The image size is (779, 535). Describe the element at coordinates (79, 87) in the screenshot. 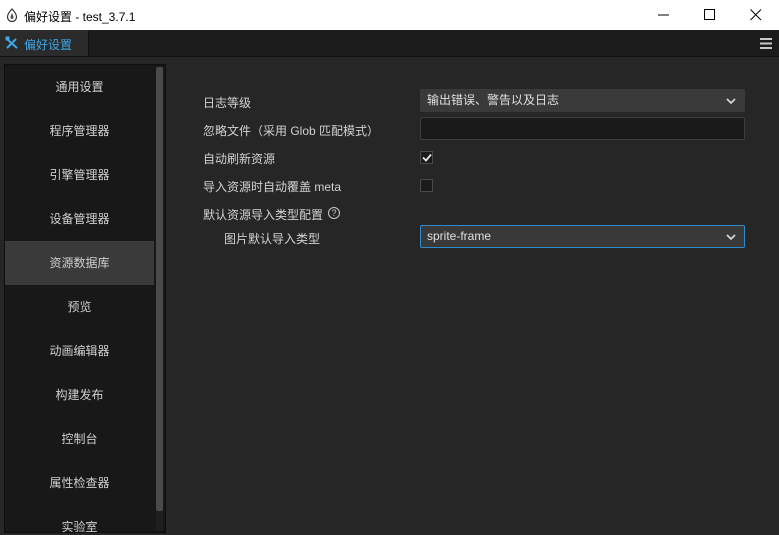

I see `sidebar-item-general: 通用设置` at that location.